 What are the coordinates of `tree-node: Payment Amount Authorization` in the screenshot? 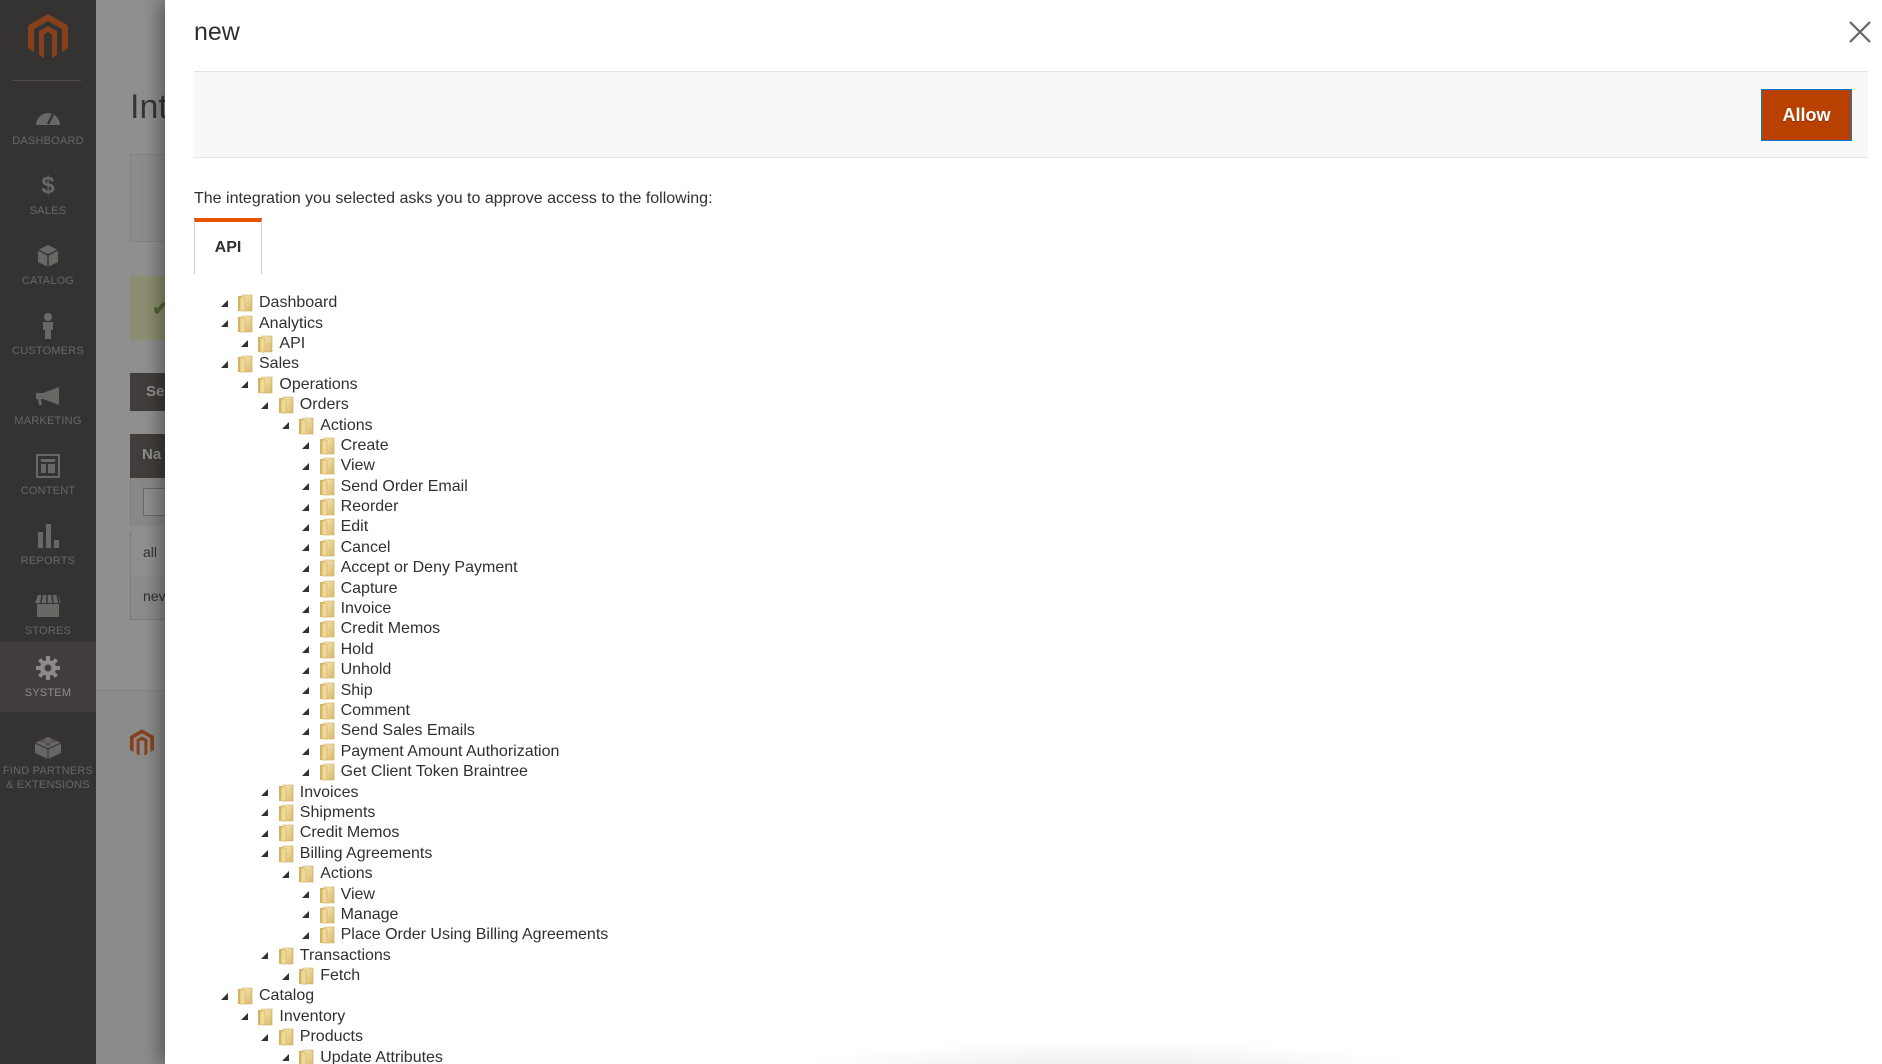 It's located at (413, 752).